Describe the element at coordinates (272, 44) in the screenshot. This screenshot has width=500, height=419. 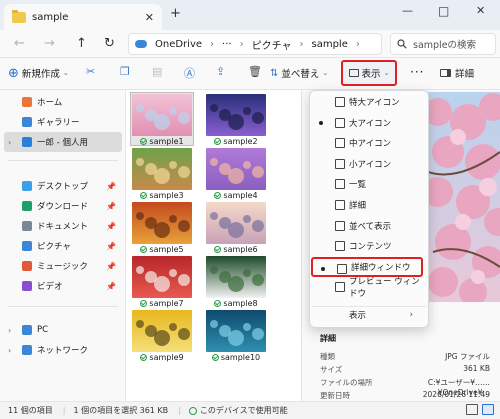
I see `breadcrumb-pictures: ピクチャ` at that location.